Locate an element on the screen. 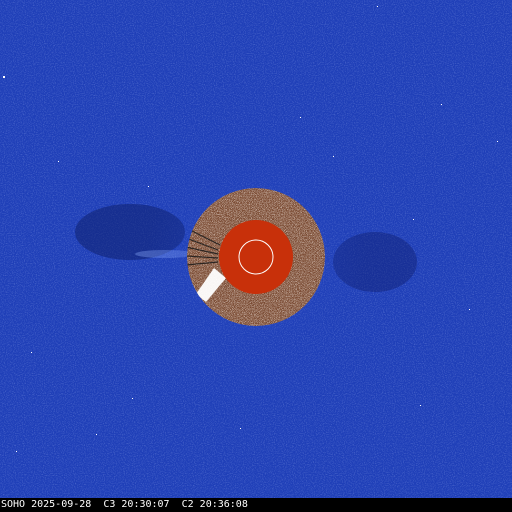 The image size is (512, 512). image-caption: SOHO 2025-09-28 C3 20:30:07 C2 20:36:08 is located at coordinates (124, 504).